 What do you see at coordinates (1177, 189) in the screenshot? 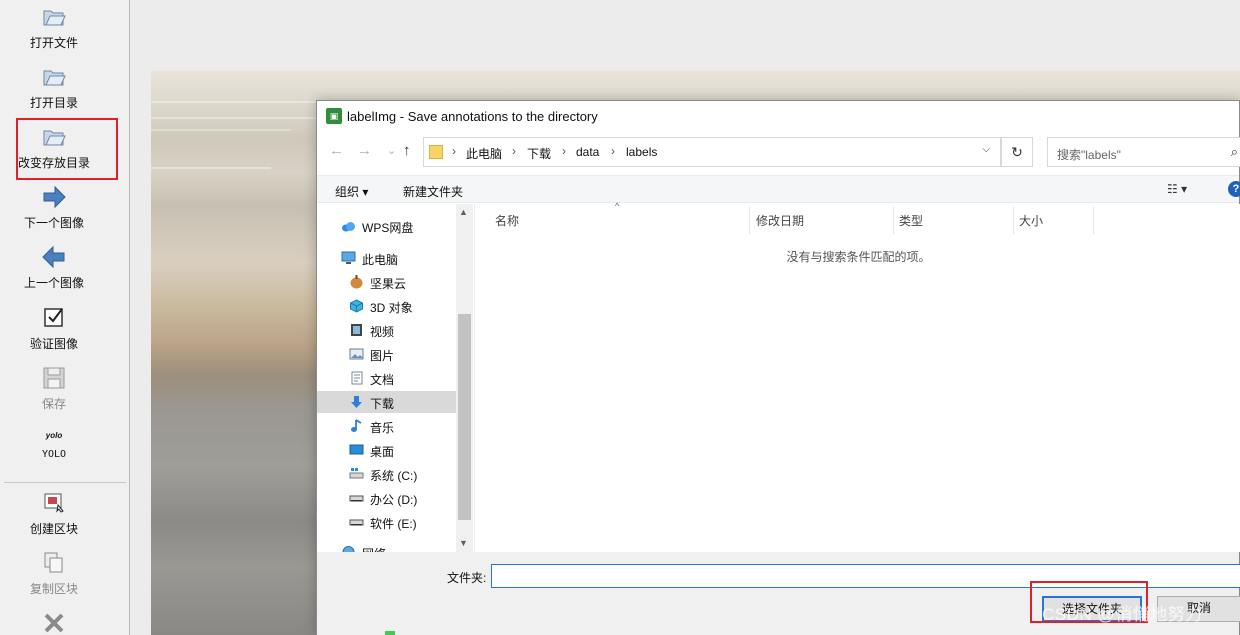
I see `view-options-icon: ☷ ▾` at bounding box center [1177, 189].